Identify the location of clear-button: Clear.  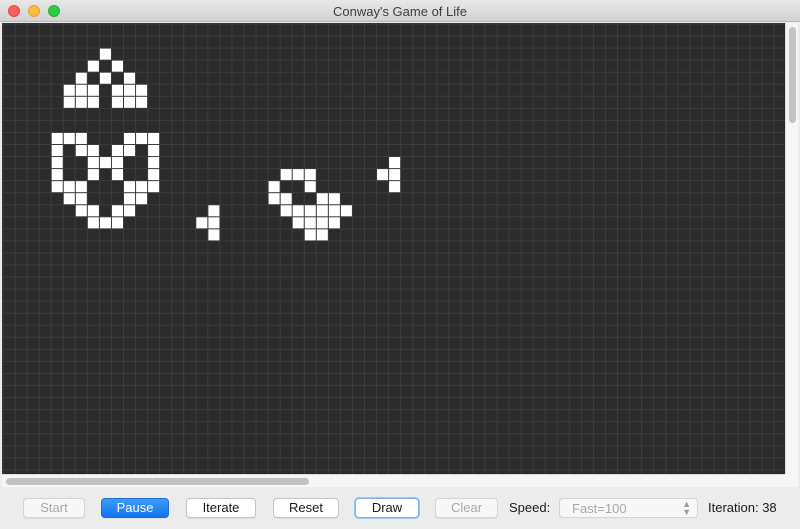
(466, 508).